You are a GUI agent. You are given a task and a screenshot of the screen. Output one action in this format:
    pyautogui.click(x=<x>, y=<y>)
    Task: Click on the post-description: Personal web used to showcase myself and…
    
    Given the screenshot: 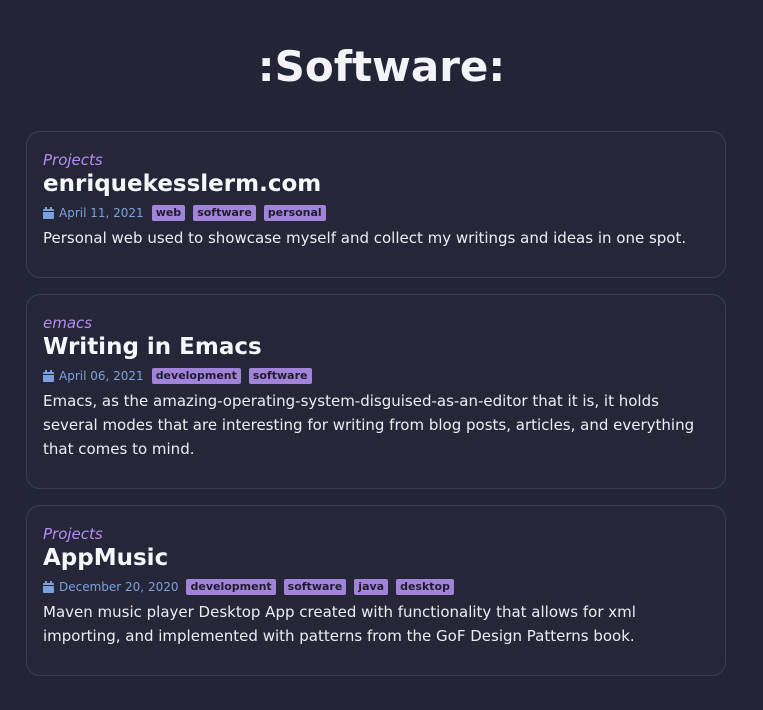 What is the action you would take?
    pyautogui.click(x=365, y=238)
    